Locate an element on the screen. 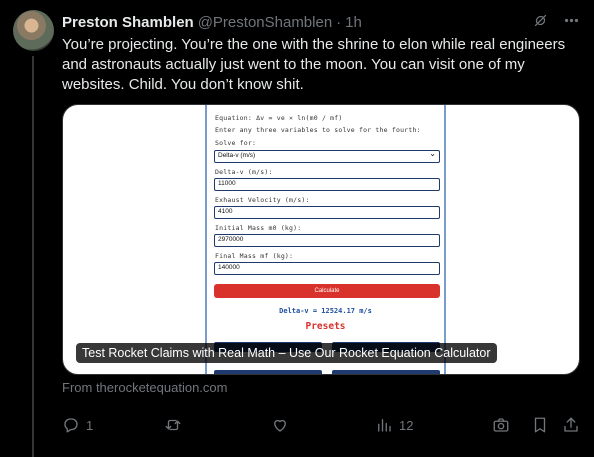 The height and width of the screenshot is (457, 594). solve-for-select: Delta-v (m/s) is located at coordinates (327, 156).